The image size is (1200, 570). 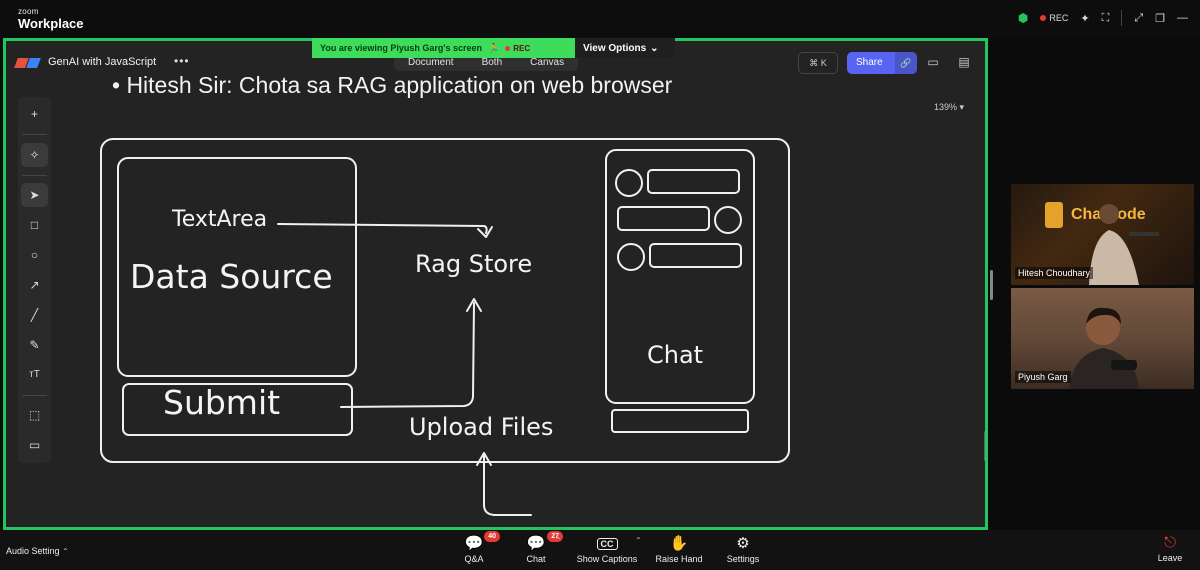 I want to click on chat-icon: 💬 27, so click(x=542, y=542).